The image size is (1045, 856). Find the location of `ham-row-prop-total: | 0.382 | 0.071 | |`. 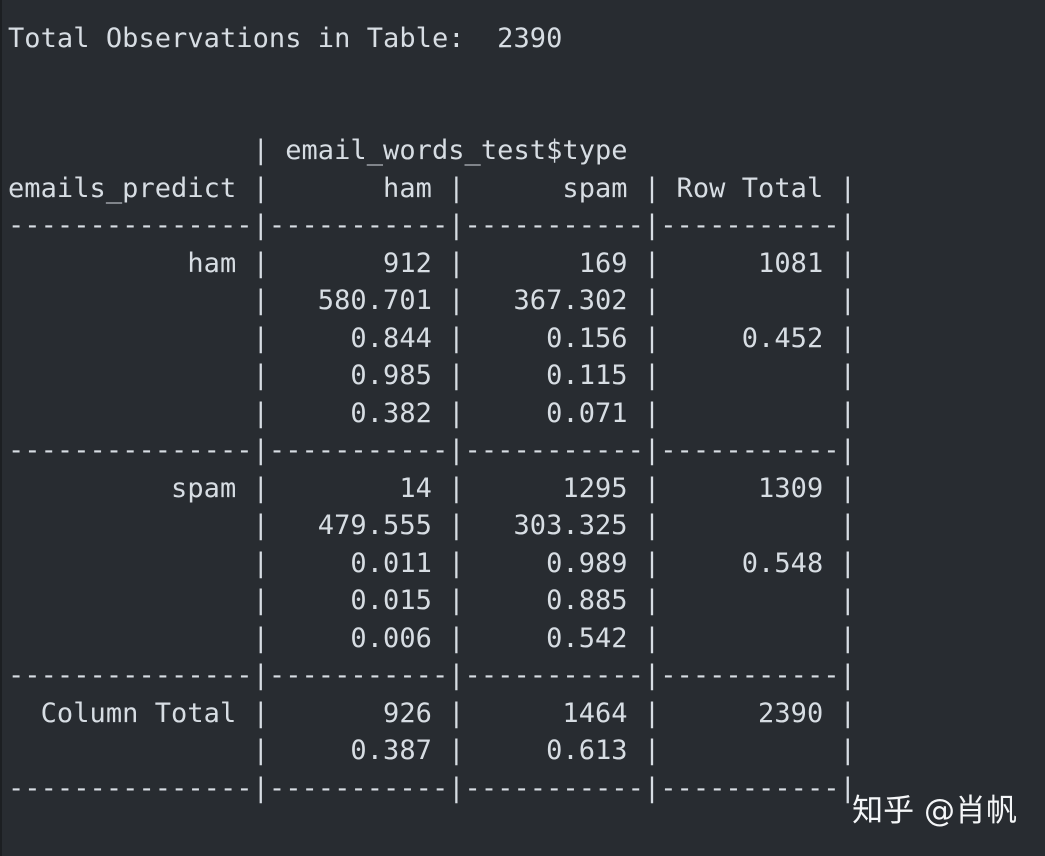

ham-row-prop-total: | 0.382 | 0.071 | | is located at coordinates (432, 413).